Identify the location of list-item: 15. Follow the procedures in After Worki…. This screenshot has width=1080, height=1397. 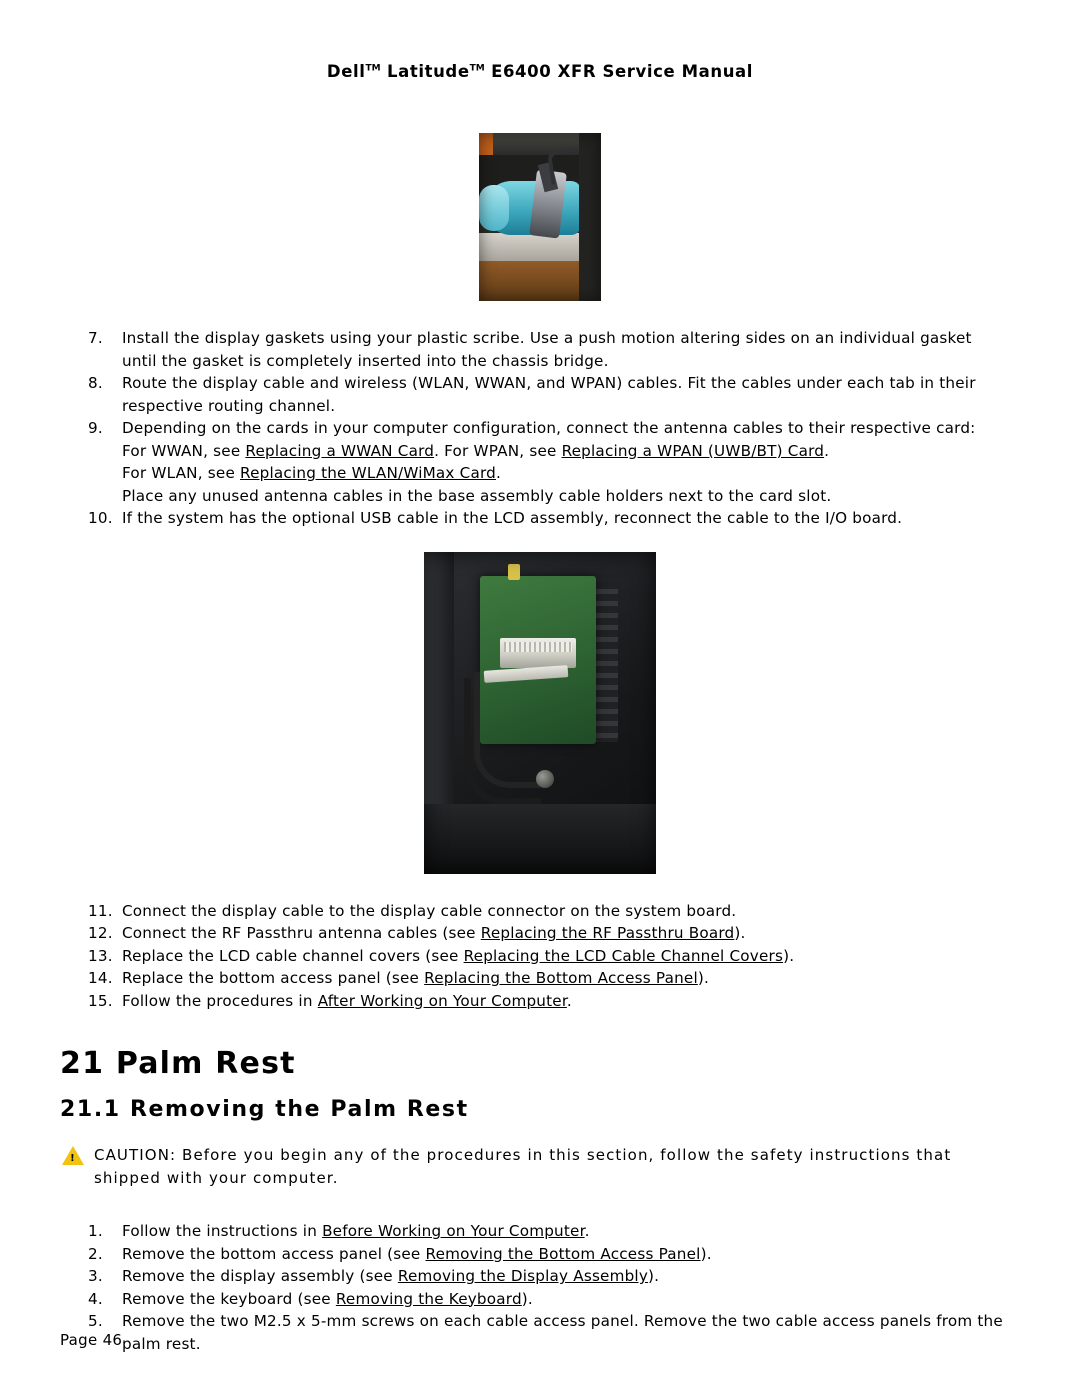
(548, 1001).